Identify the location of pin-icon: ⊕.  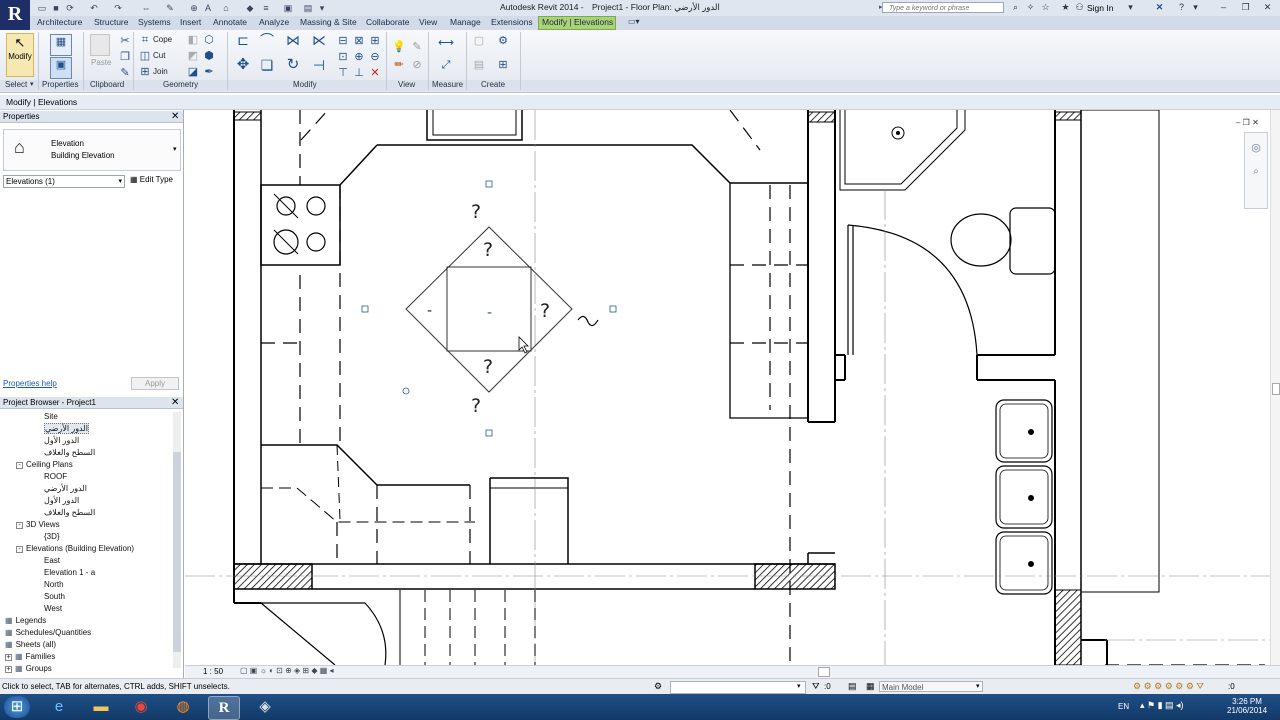
(359, 57).